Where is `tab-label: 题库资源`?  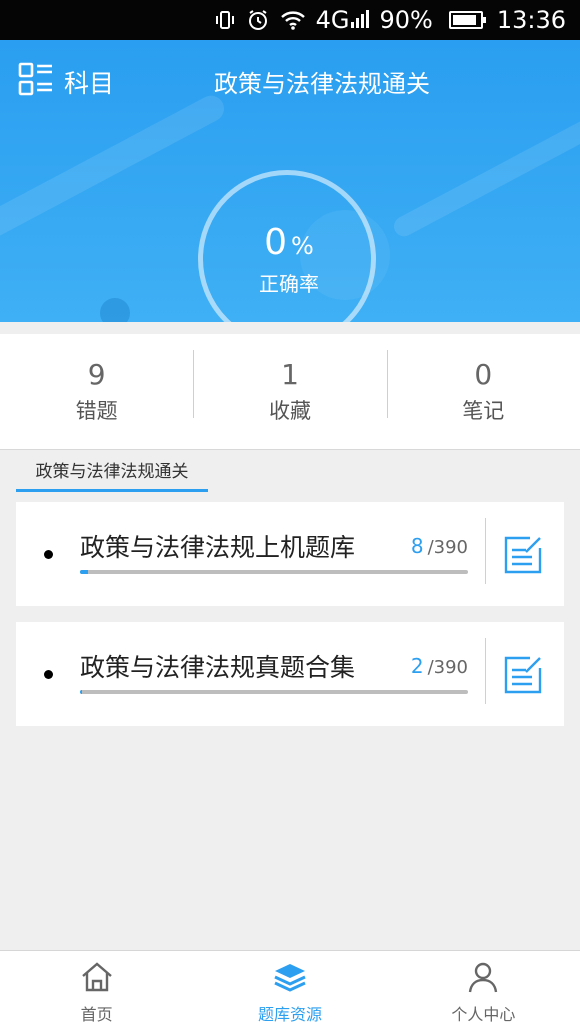
tab-label: 题库资源 is located at coordinates (289, 1014).